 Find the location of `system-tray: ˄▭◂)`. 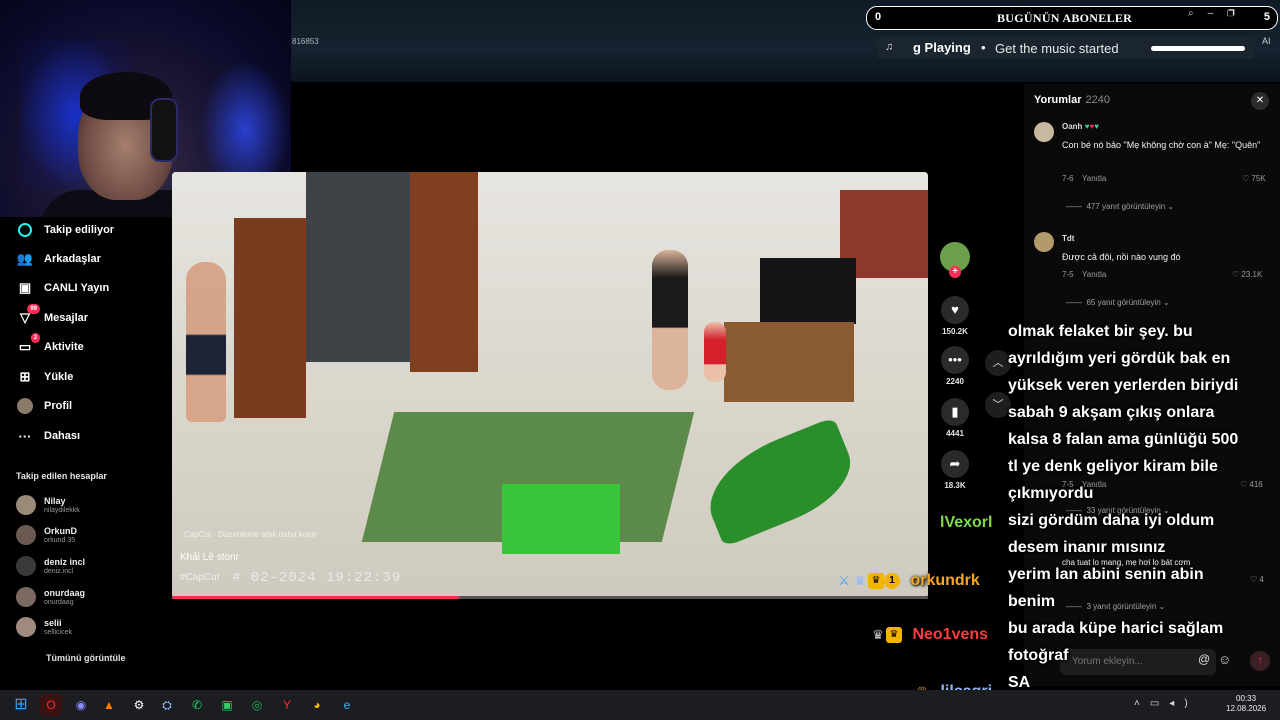

system-tray: ˄▭◂) is located at coordinates (1166, 703).